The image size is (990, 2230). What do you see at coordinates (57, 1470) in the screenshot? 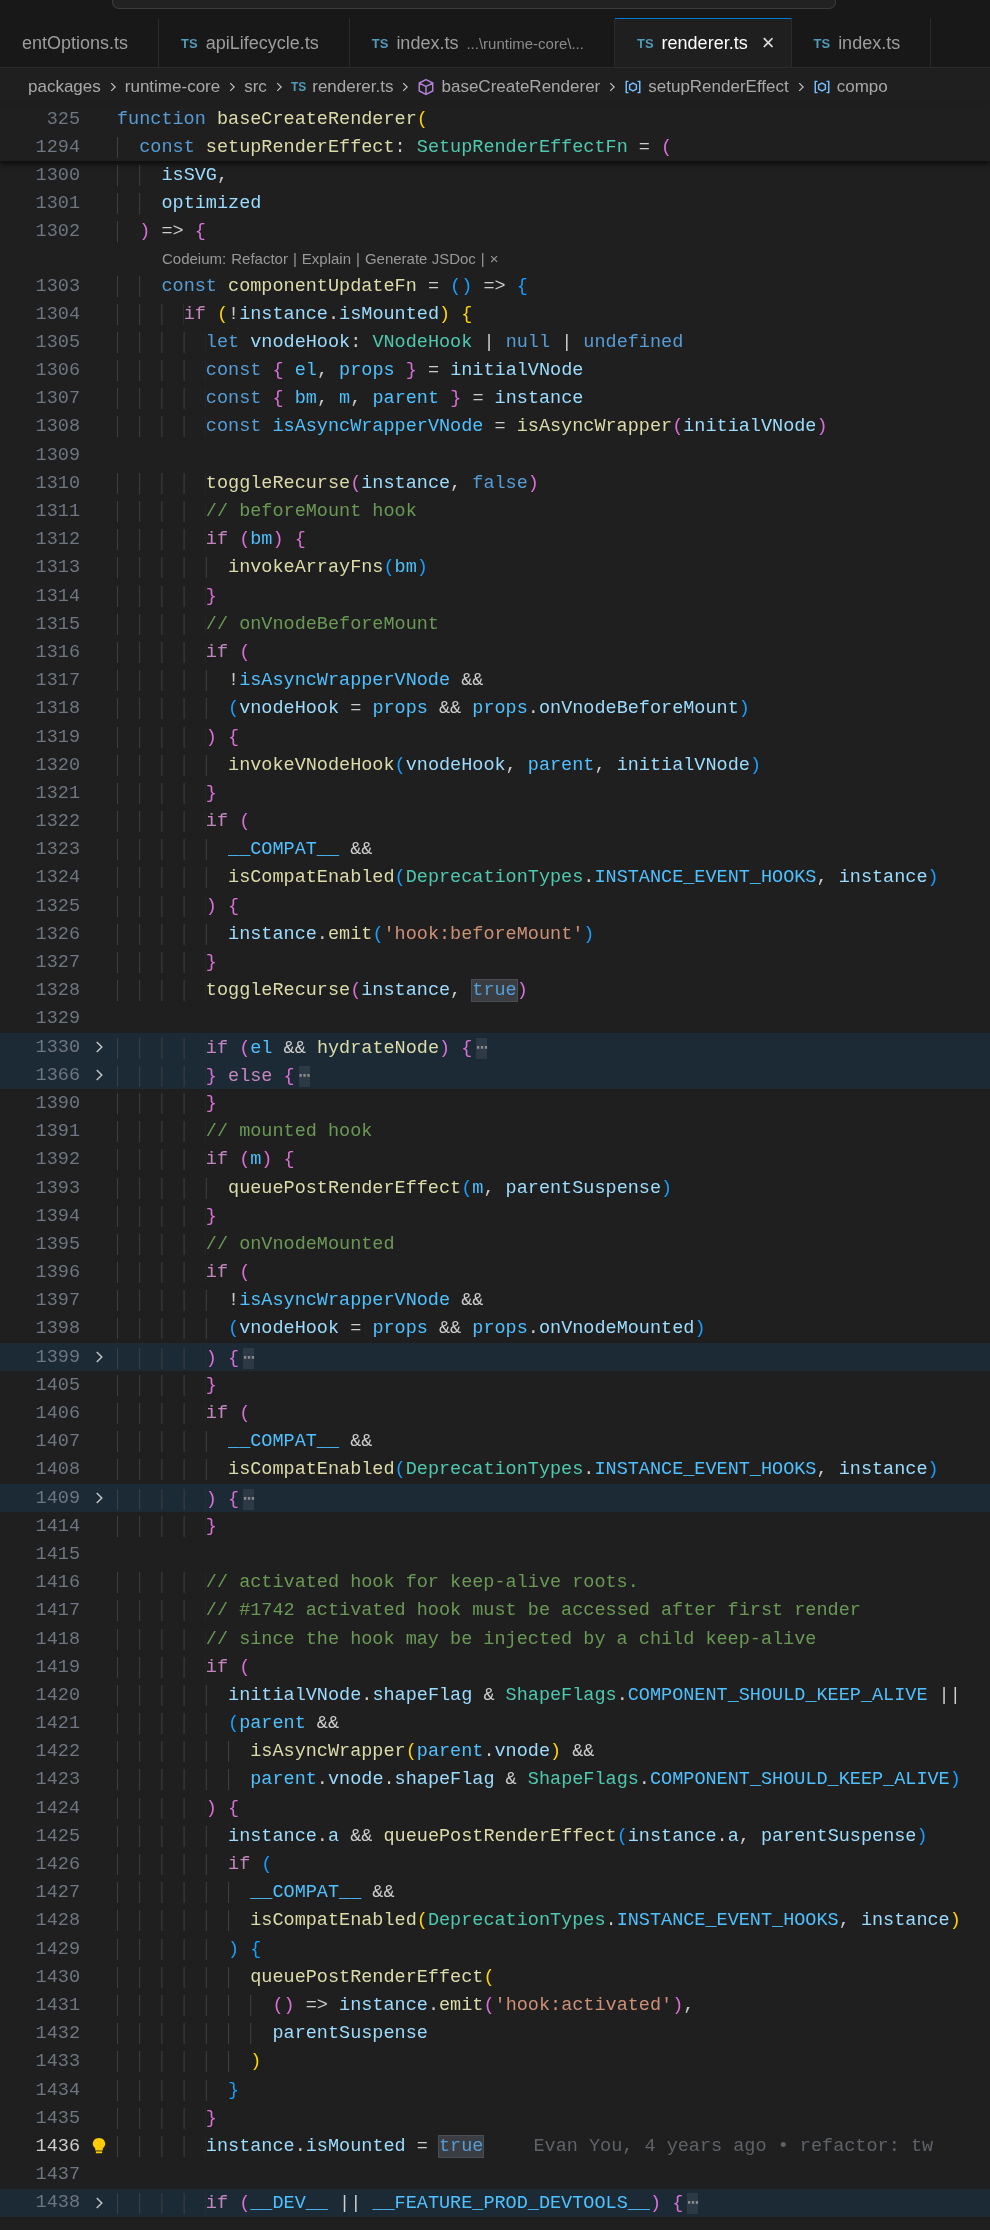
I see `line-number: 1408` at bounding box center [57, 1470].